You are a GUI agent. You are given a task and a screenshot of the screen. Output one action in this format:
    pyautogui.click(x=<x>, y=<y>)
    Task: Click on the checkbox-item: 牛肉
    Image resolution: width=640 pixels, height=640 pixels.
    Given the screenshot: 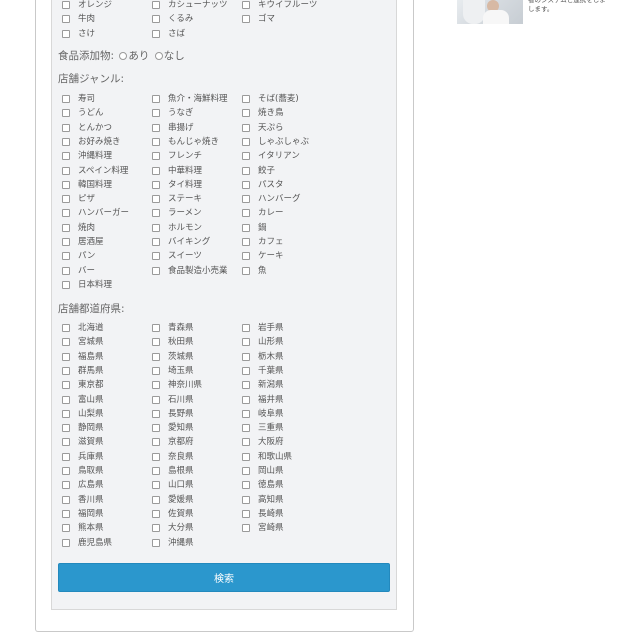 What is the action you would take?
    pyautogui.click(x=78, y=19)
    